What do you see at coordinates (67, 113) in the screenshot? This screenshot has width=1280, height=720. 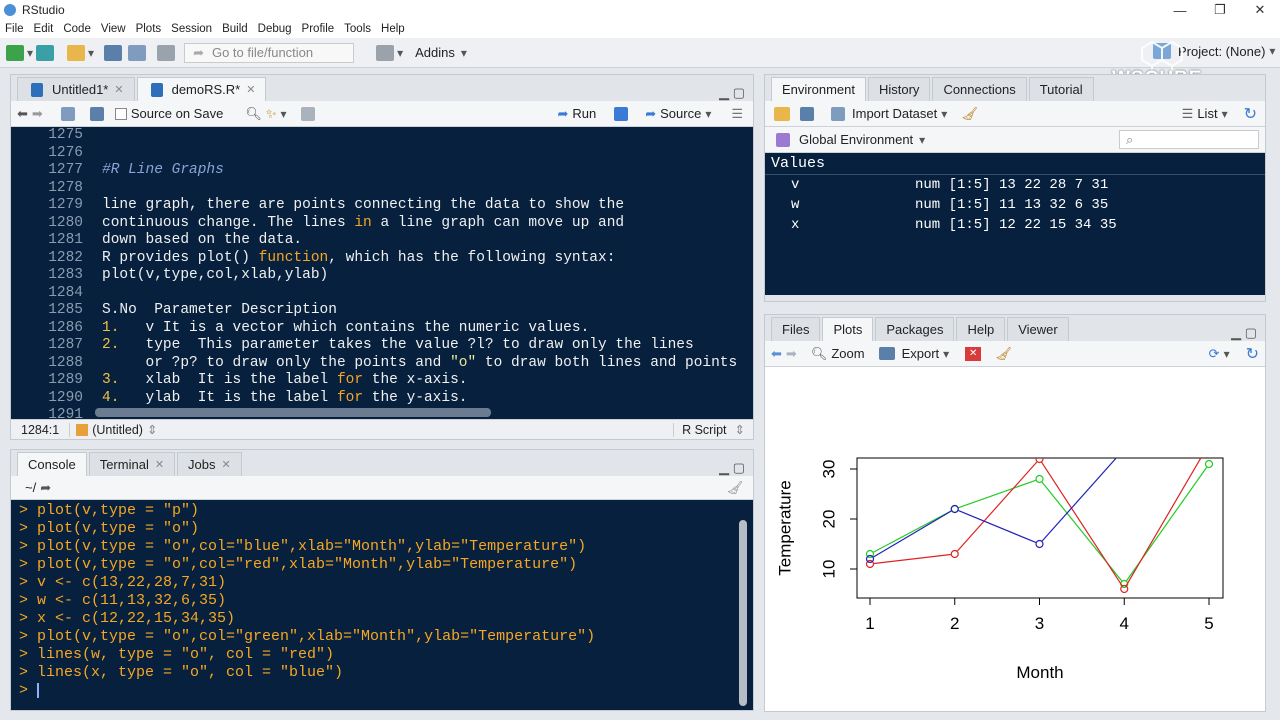 I see `show-in-window-icon` at bounding box center [67, 113].